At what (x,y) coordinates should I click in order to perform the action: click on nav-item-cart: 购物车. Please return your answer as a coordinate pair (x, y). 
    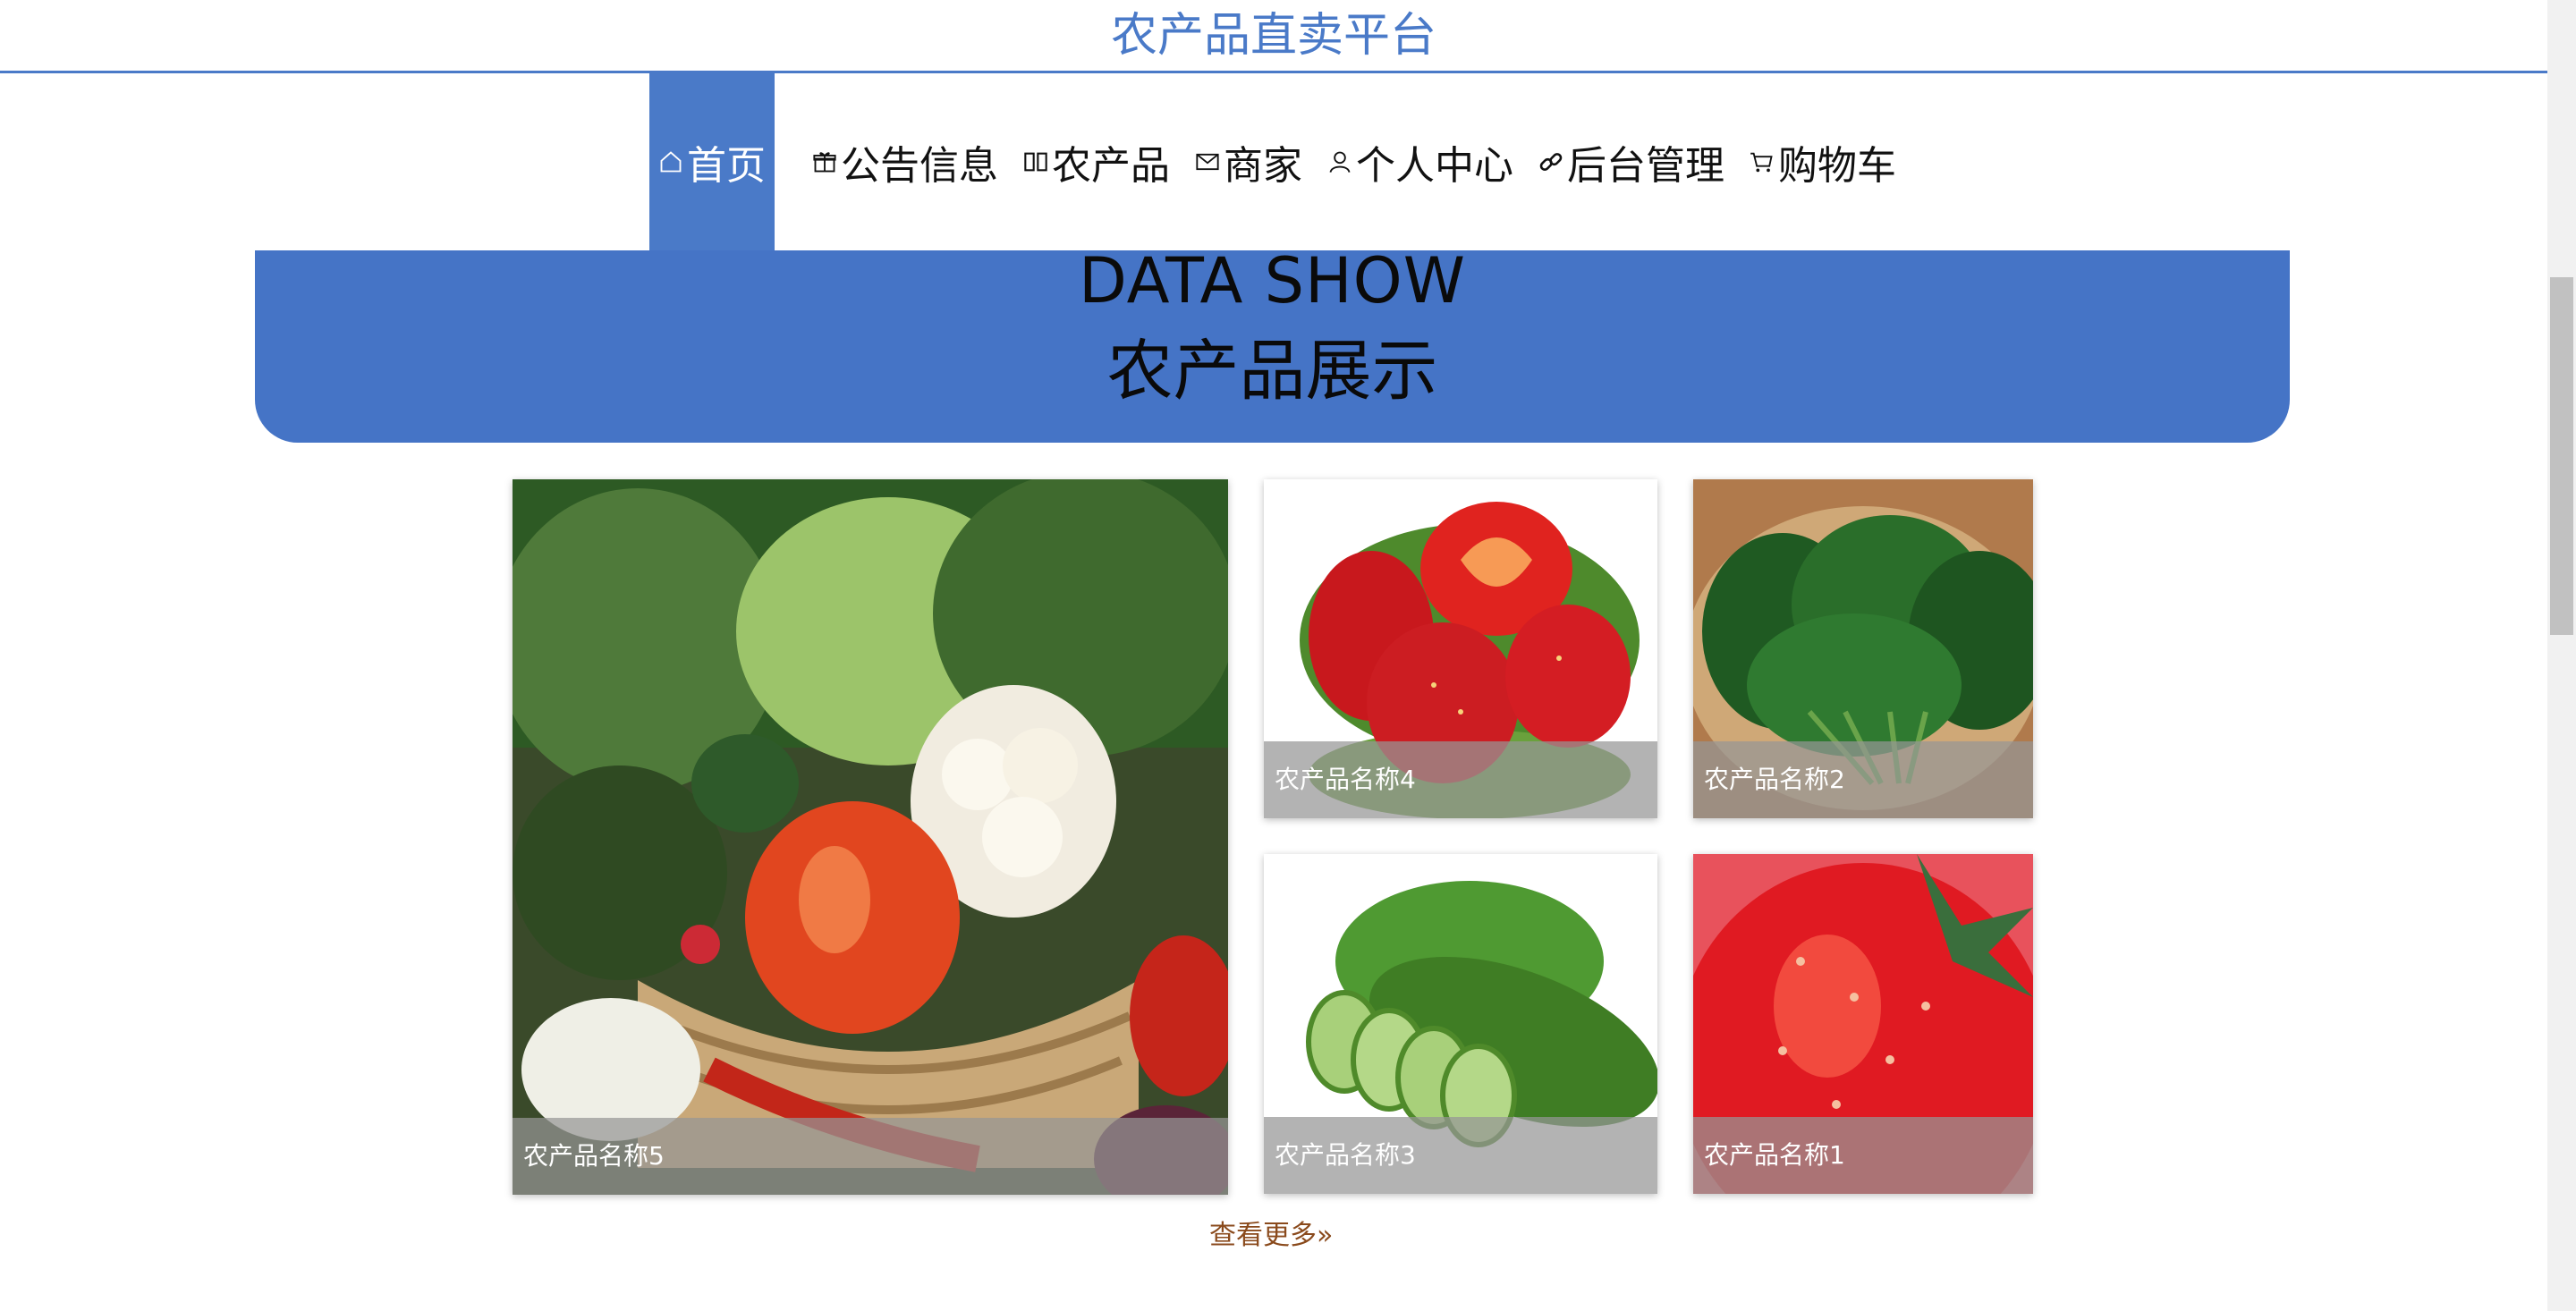
    Looking at the image, I should click on (1823, 161).